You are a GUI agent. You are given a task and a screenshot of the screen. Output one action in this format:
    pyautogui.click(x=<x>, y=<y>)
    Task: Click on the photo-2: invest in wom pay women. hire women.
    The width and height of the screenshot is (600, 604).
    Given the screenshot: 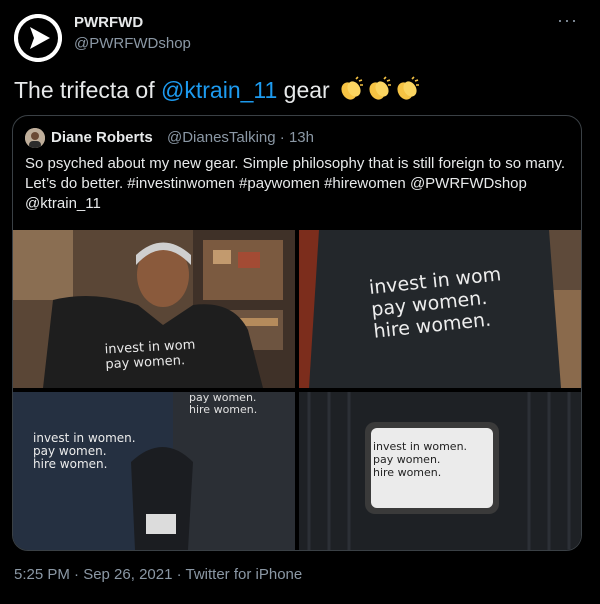 What is the action you would take?
    pyautogui.click(x=440, y=309)
    